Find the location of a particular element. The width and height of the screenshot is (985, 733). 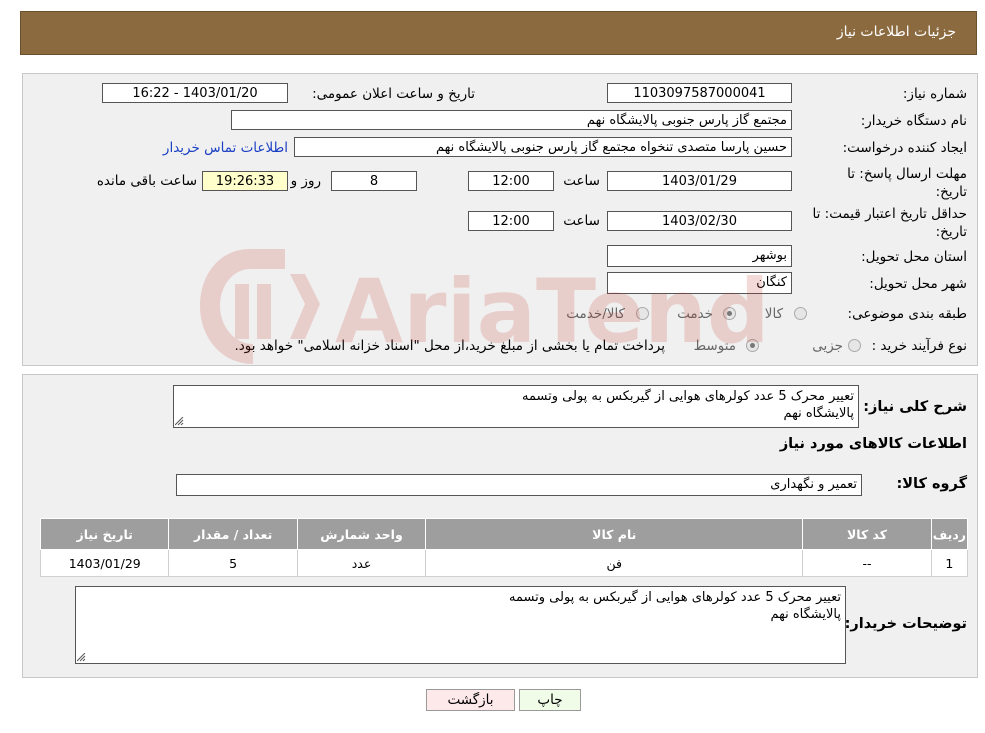

need-number-field: 1103097587000041 is located at coordinates (699, 93).